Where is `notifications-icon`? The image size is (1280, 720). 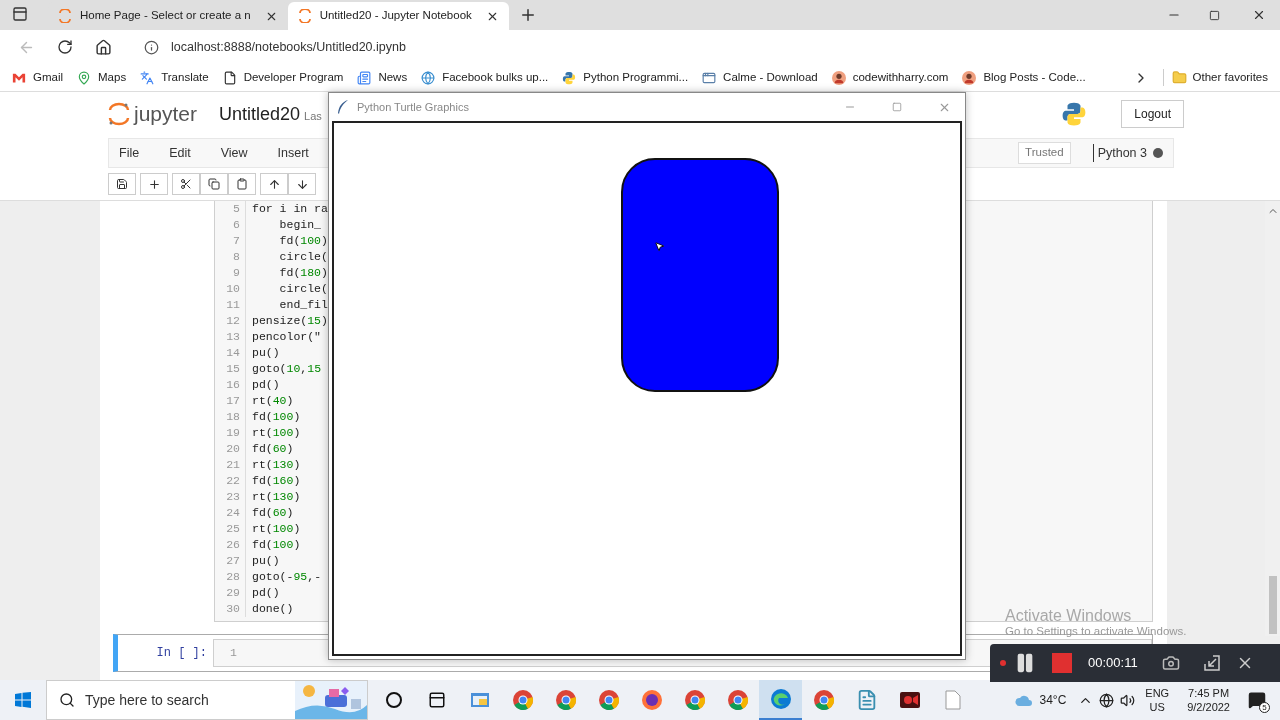 notifications-icon is located at coordinates (1257, 700).